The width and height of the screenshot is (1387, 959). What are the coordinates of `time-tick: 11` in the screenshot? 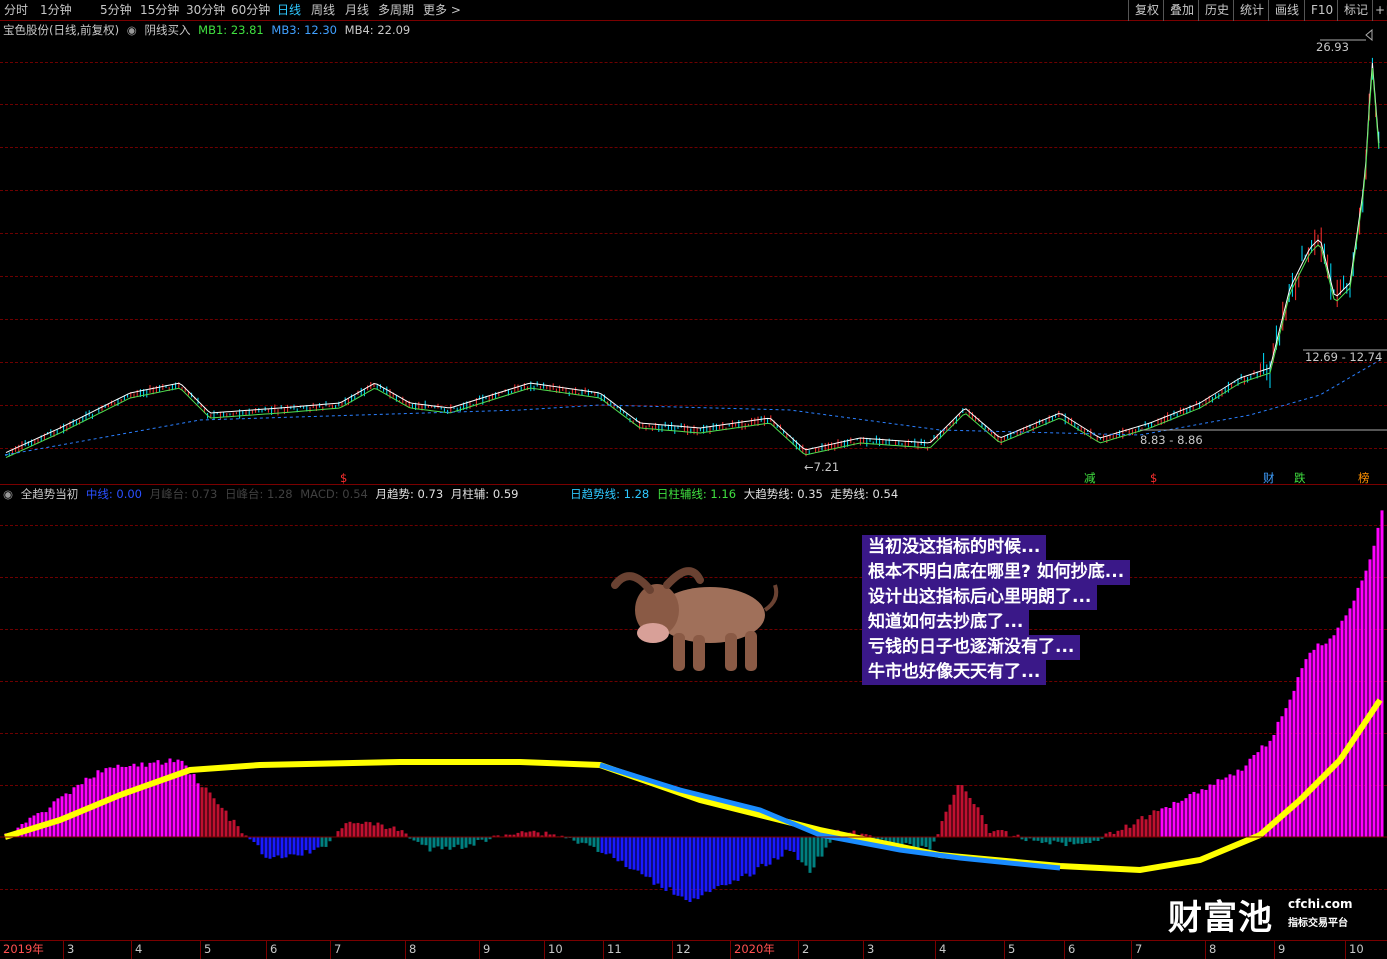 It's located at (612, 949).